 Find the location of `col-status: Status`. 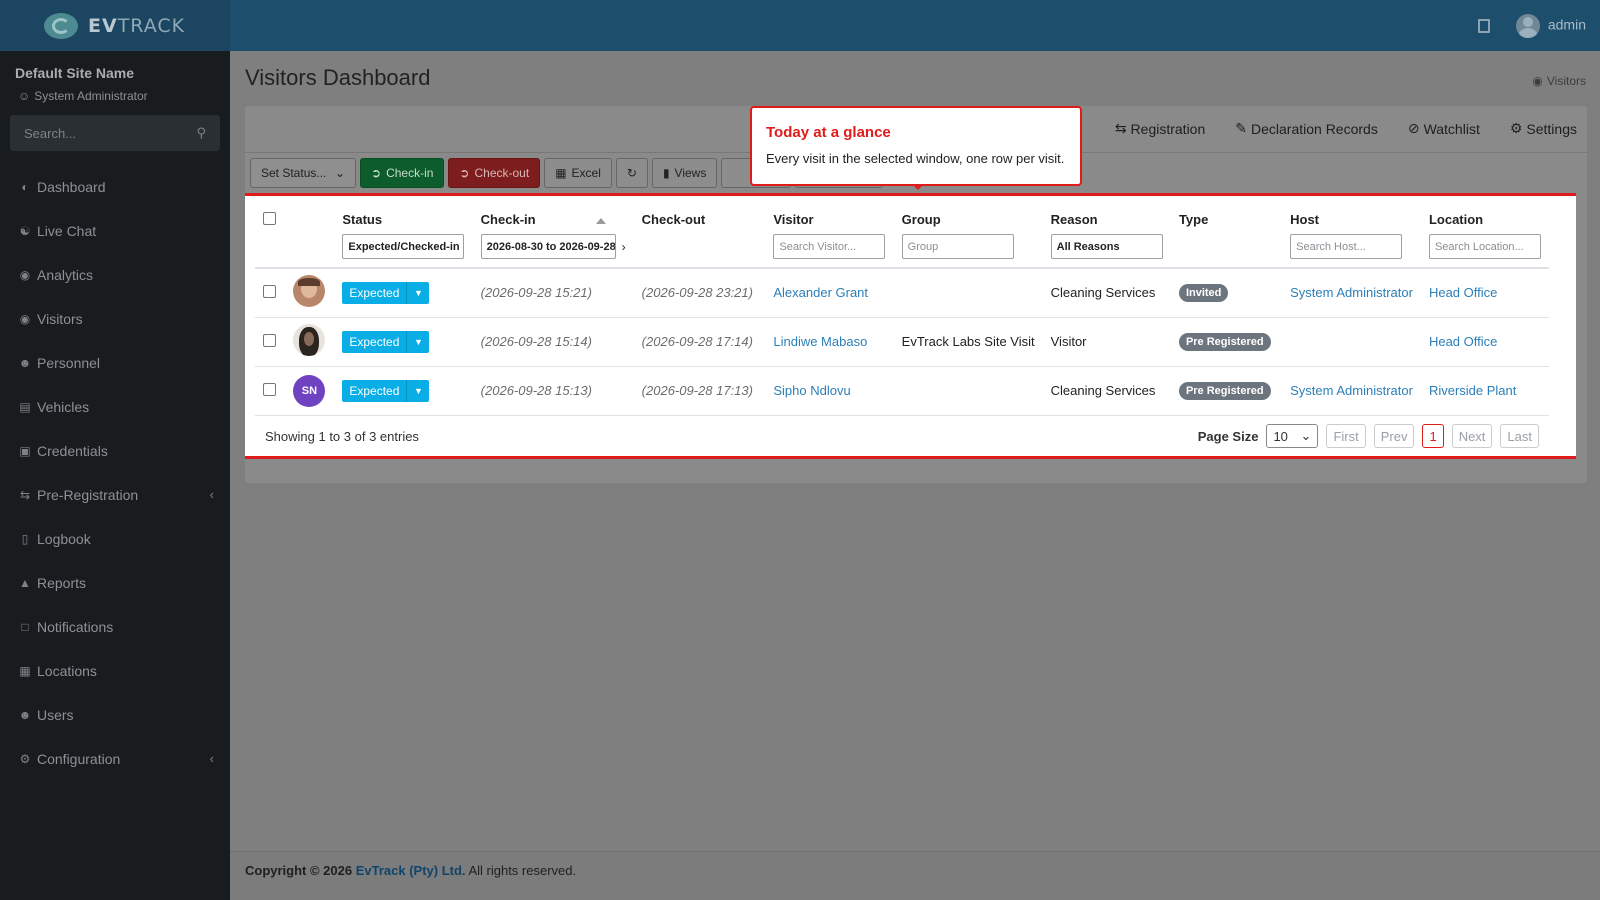

col-status: Status is located at coordinates (403, 217).